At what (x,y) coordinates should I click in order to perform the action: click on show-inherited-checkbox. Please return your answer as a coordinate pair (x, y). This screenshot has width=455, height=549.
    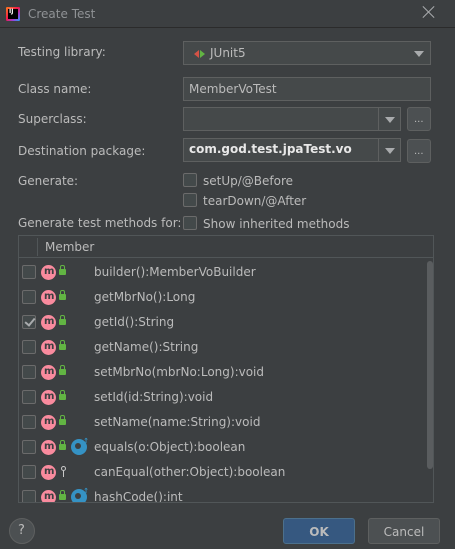
    Looking at the image, I should click on (190, 223).